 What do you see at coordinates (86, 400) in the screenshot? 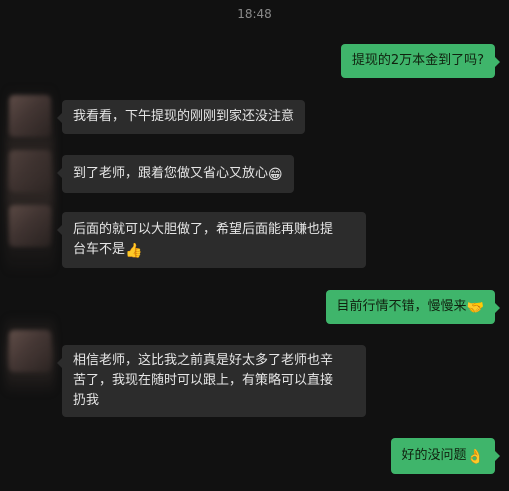
I see `message-text-line: 扔我` at bounding box center [86, 400].